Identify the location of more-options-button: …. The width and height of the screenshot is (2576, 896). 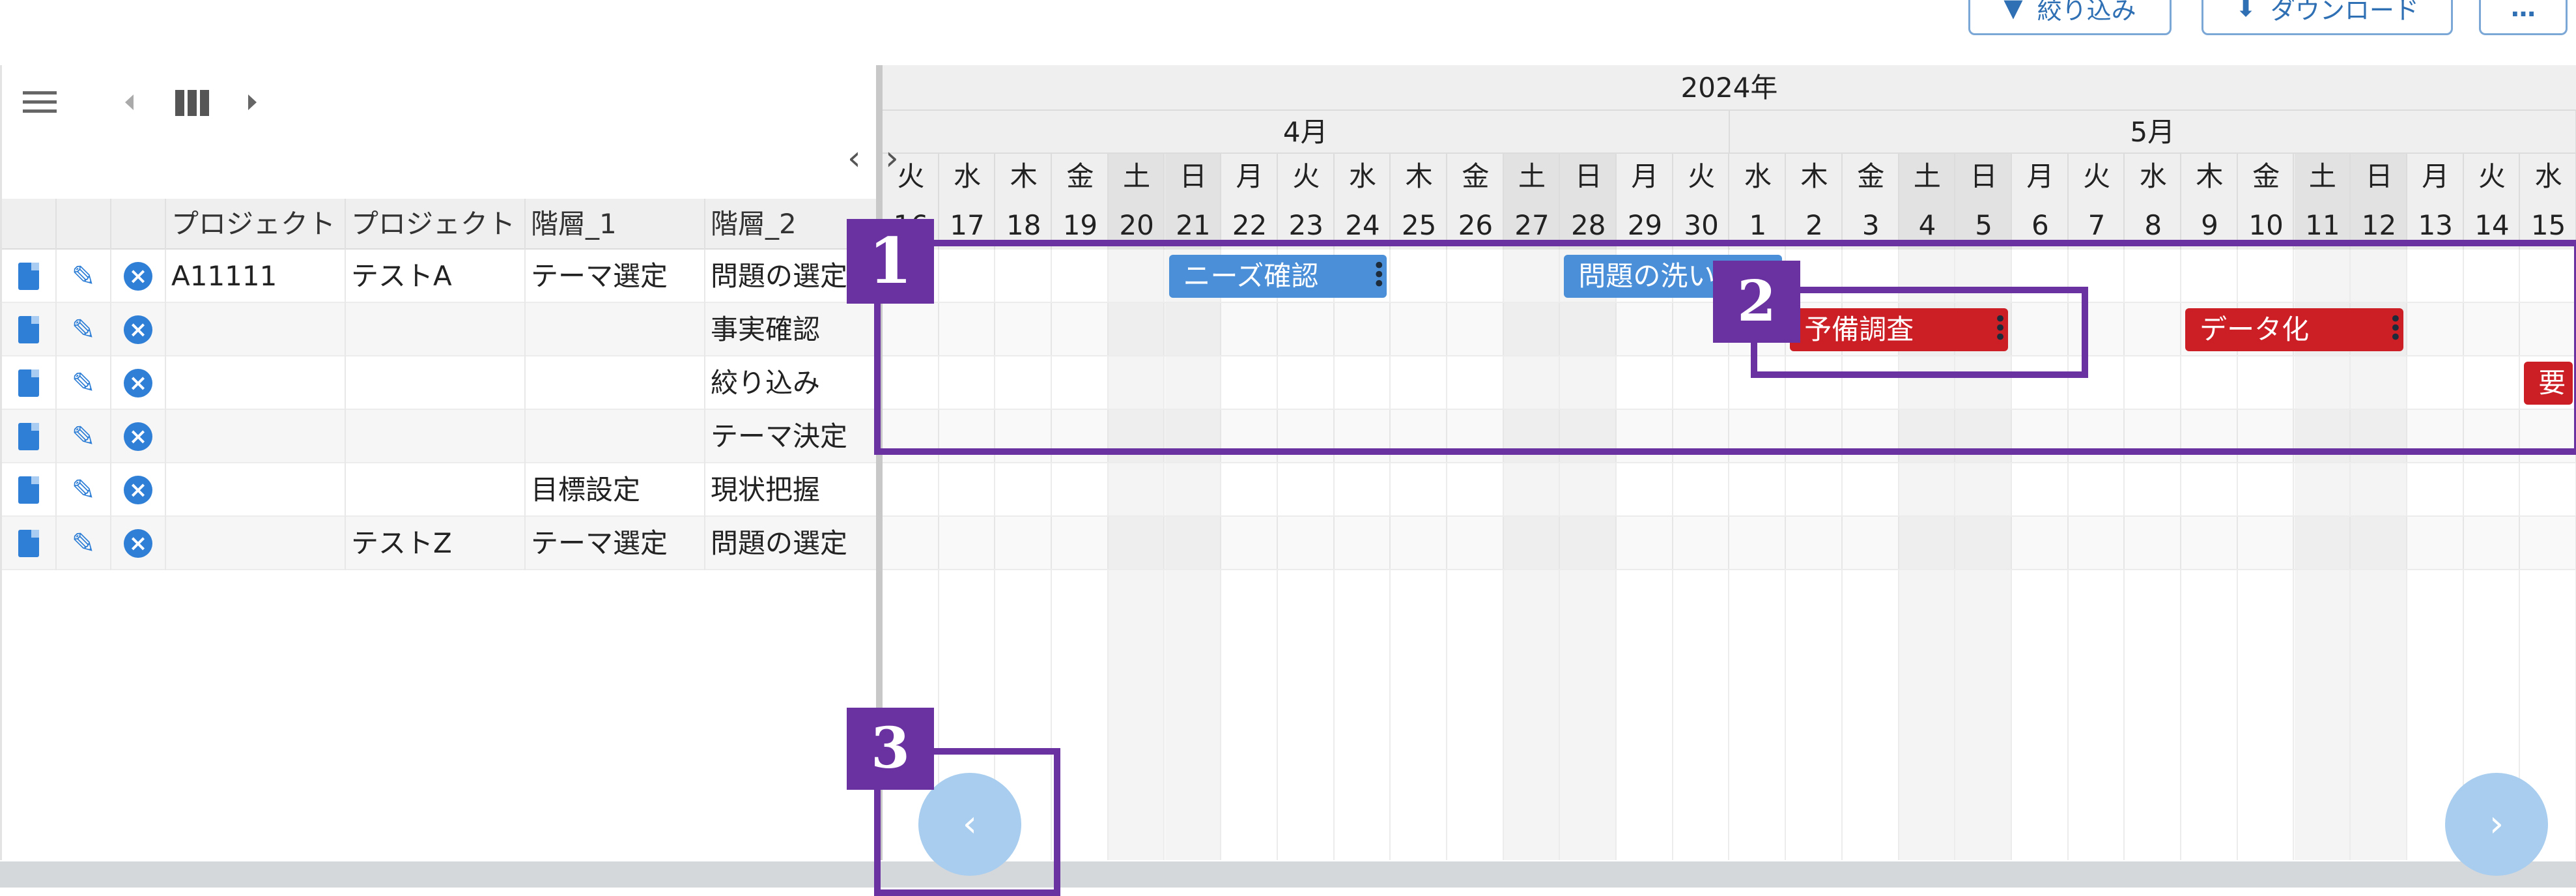
(2523, 17).